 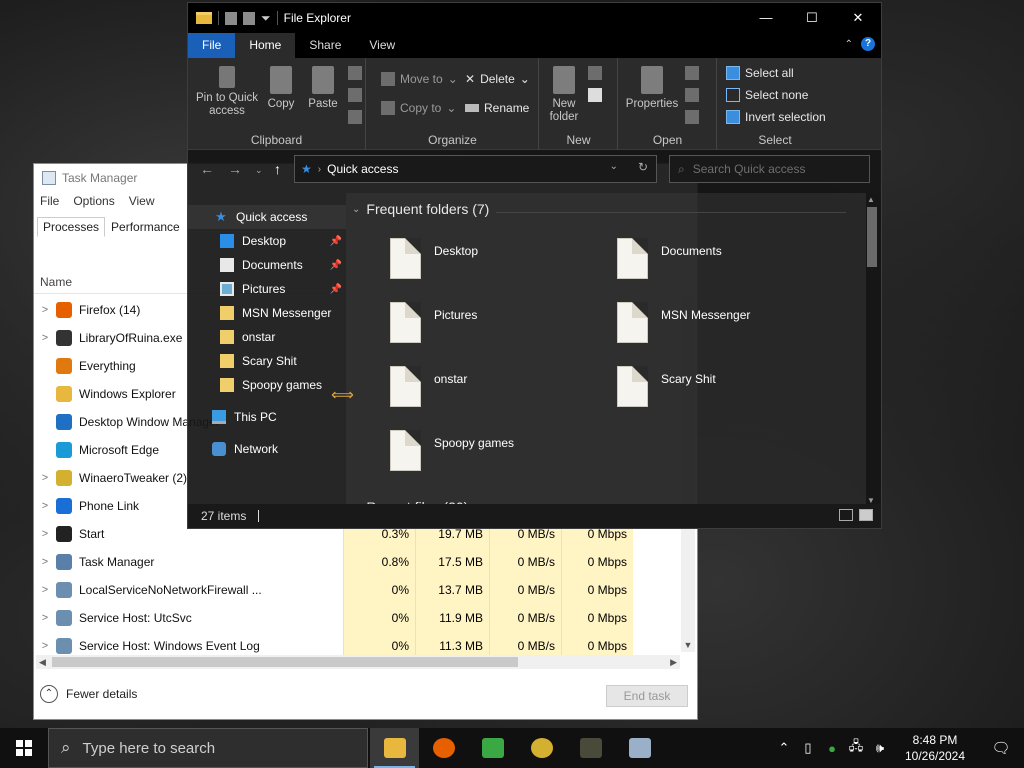 I want to click on frequent-folders-header: ⌄ Frequent folders (7), so click(x=420, y=209).